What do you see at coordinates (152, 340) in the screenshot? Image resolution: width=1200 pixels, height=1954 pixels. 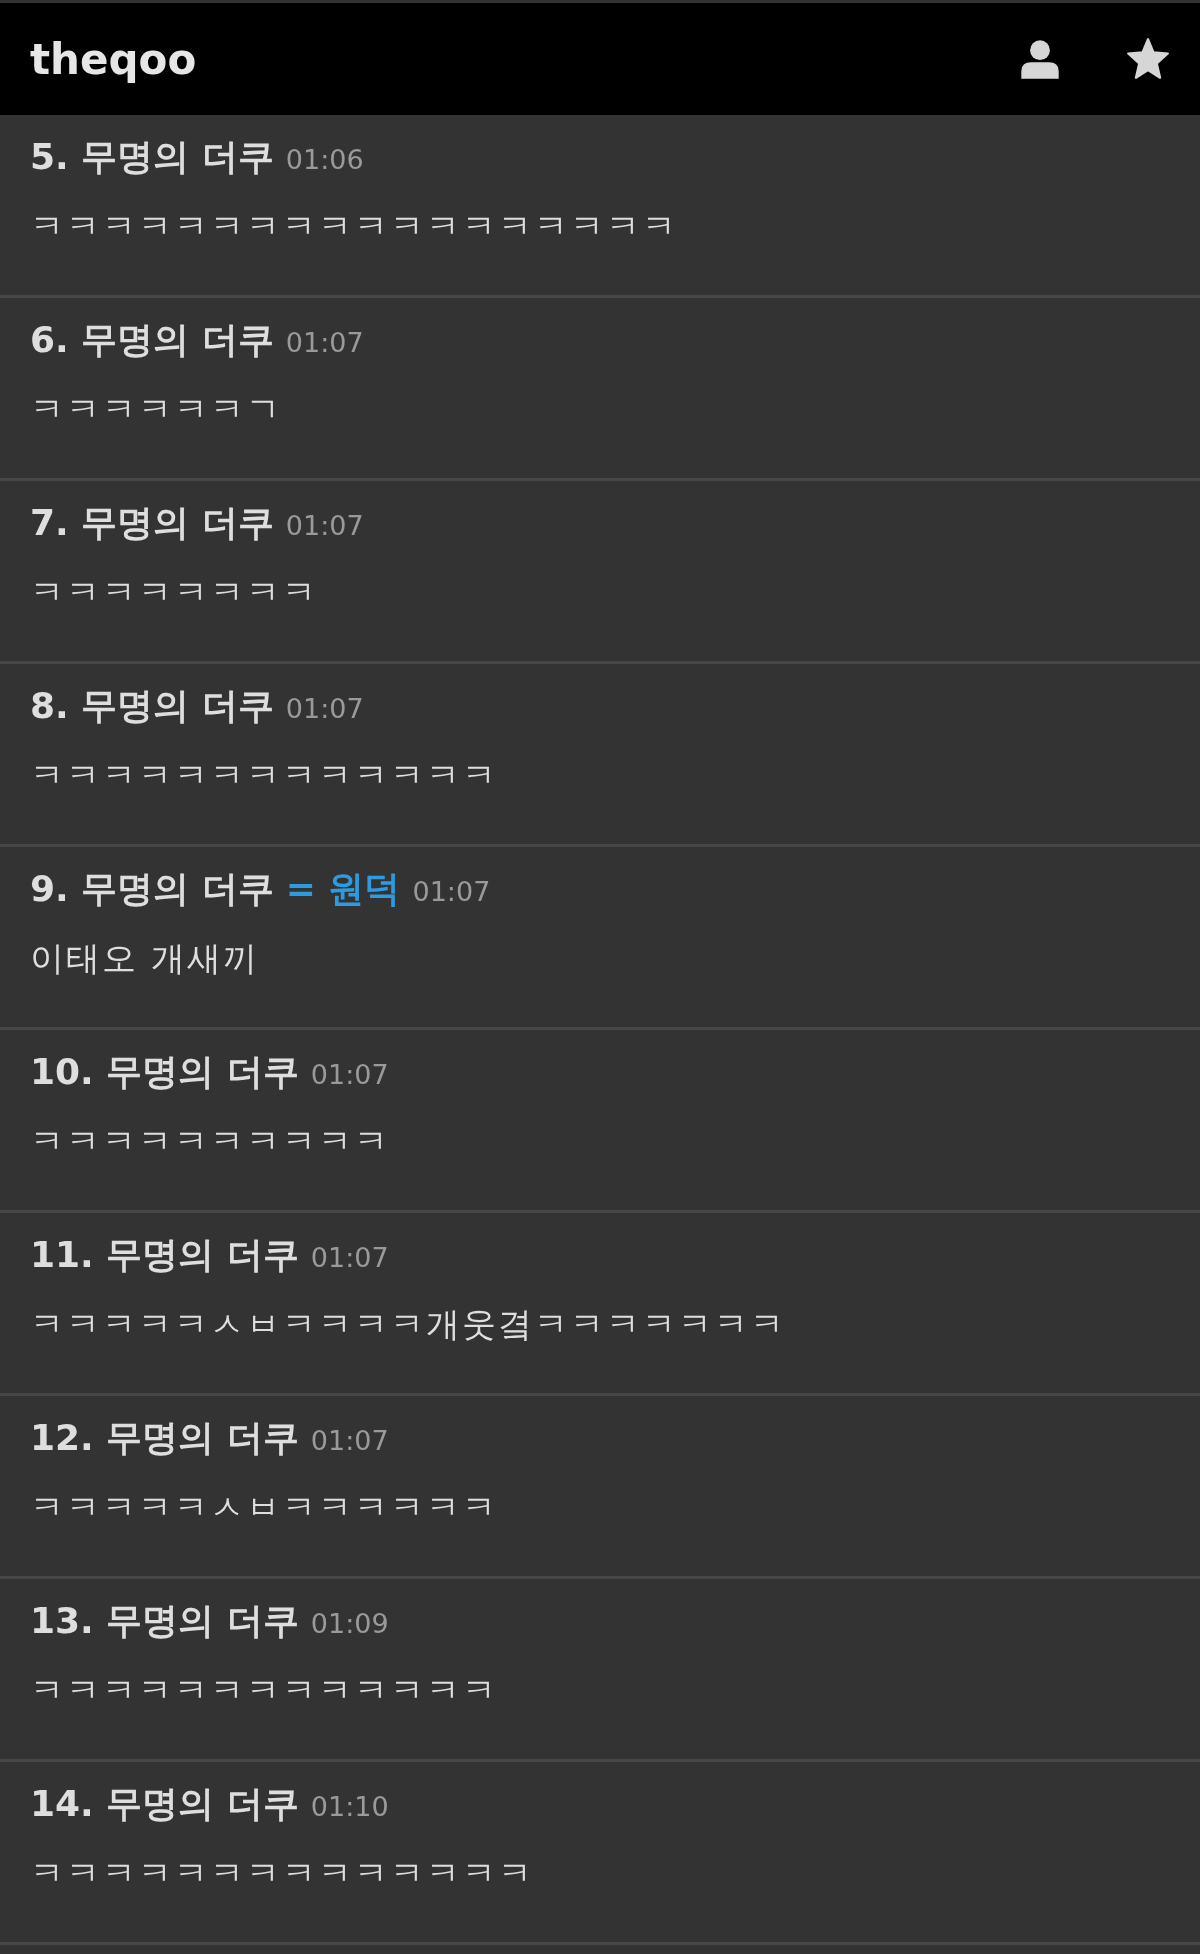 I see `comment-author: 6. 무명의 더쿠` at bounding box center [152, 340].